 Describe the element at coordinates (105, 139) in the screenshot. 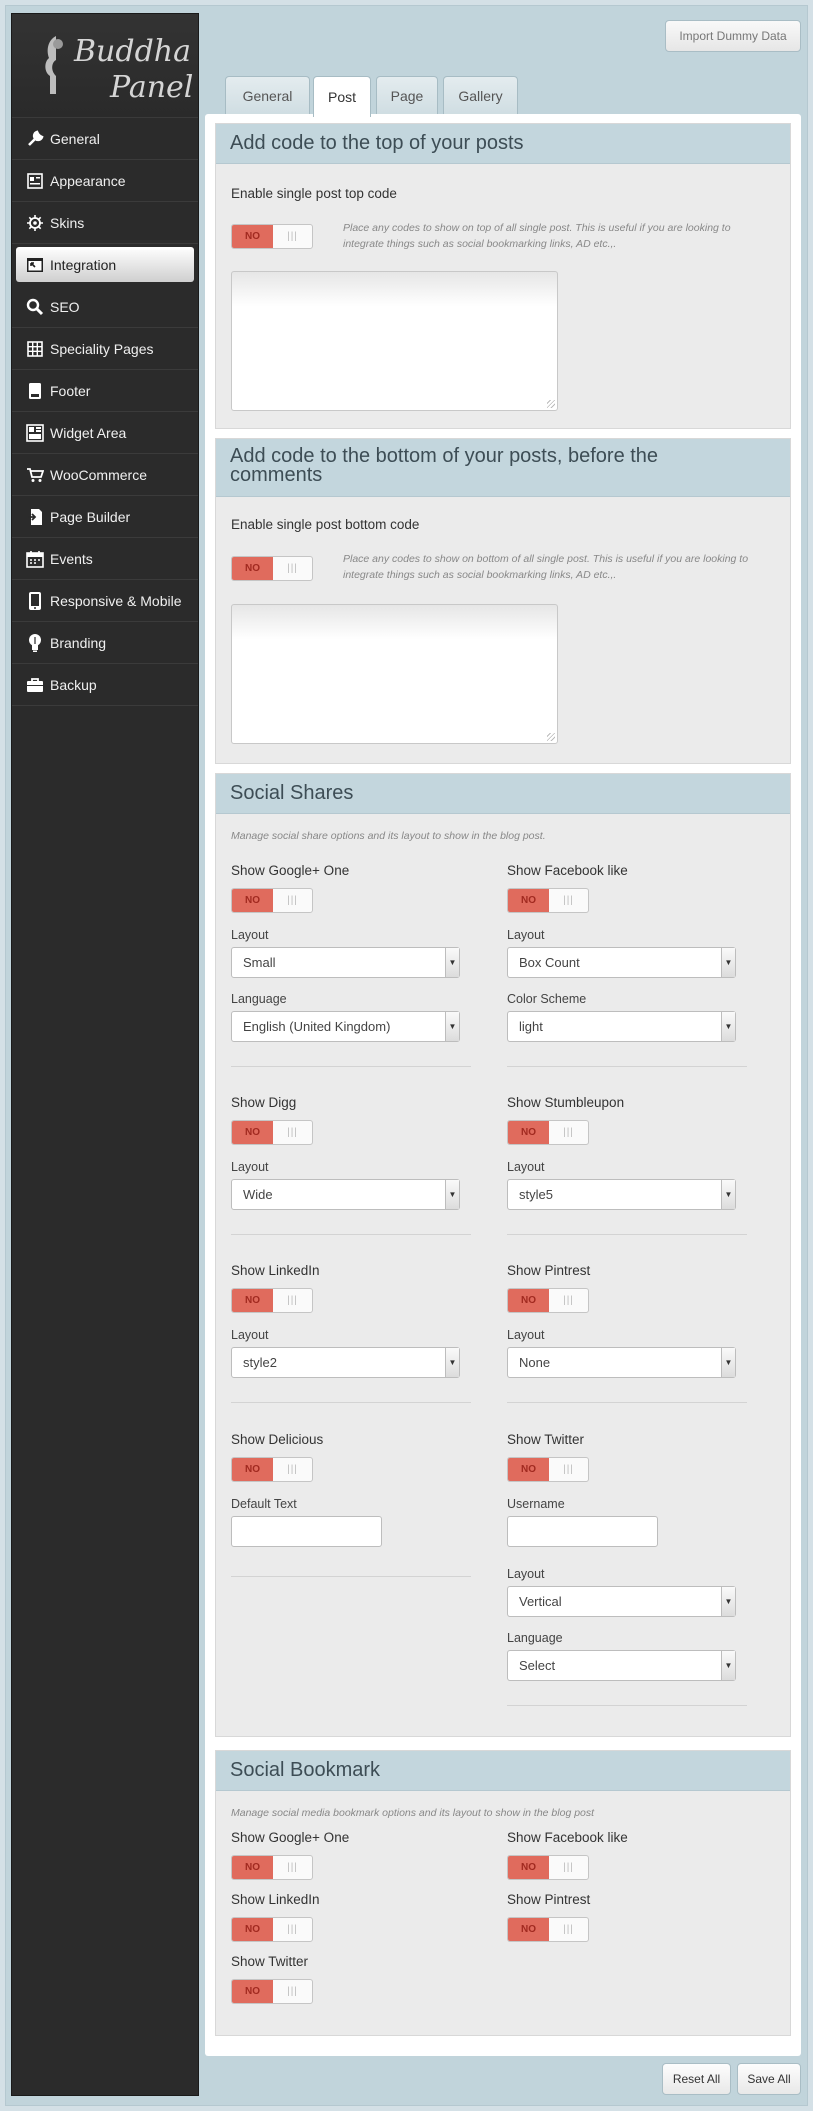

I see `sidebar-item-general: General` at that location.